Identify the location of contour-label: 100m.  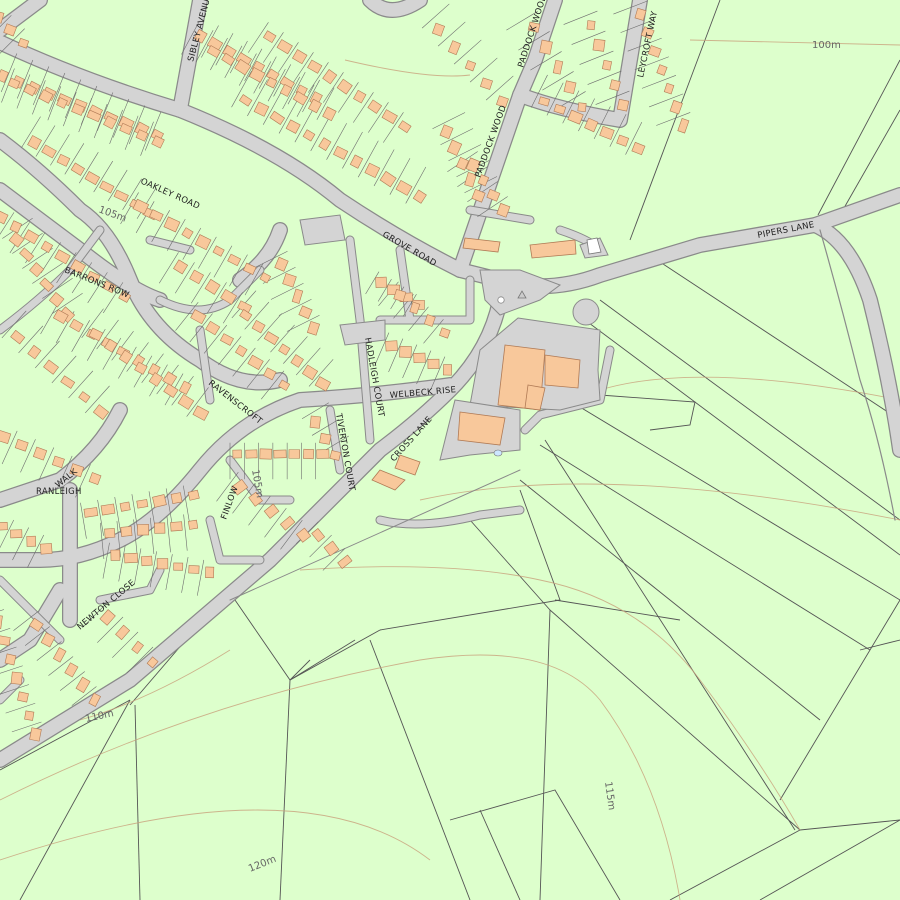
(826, 45).